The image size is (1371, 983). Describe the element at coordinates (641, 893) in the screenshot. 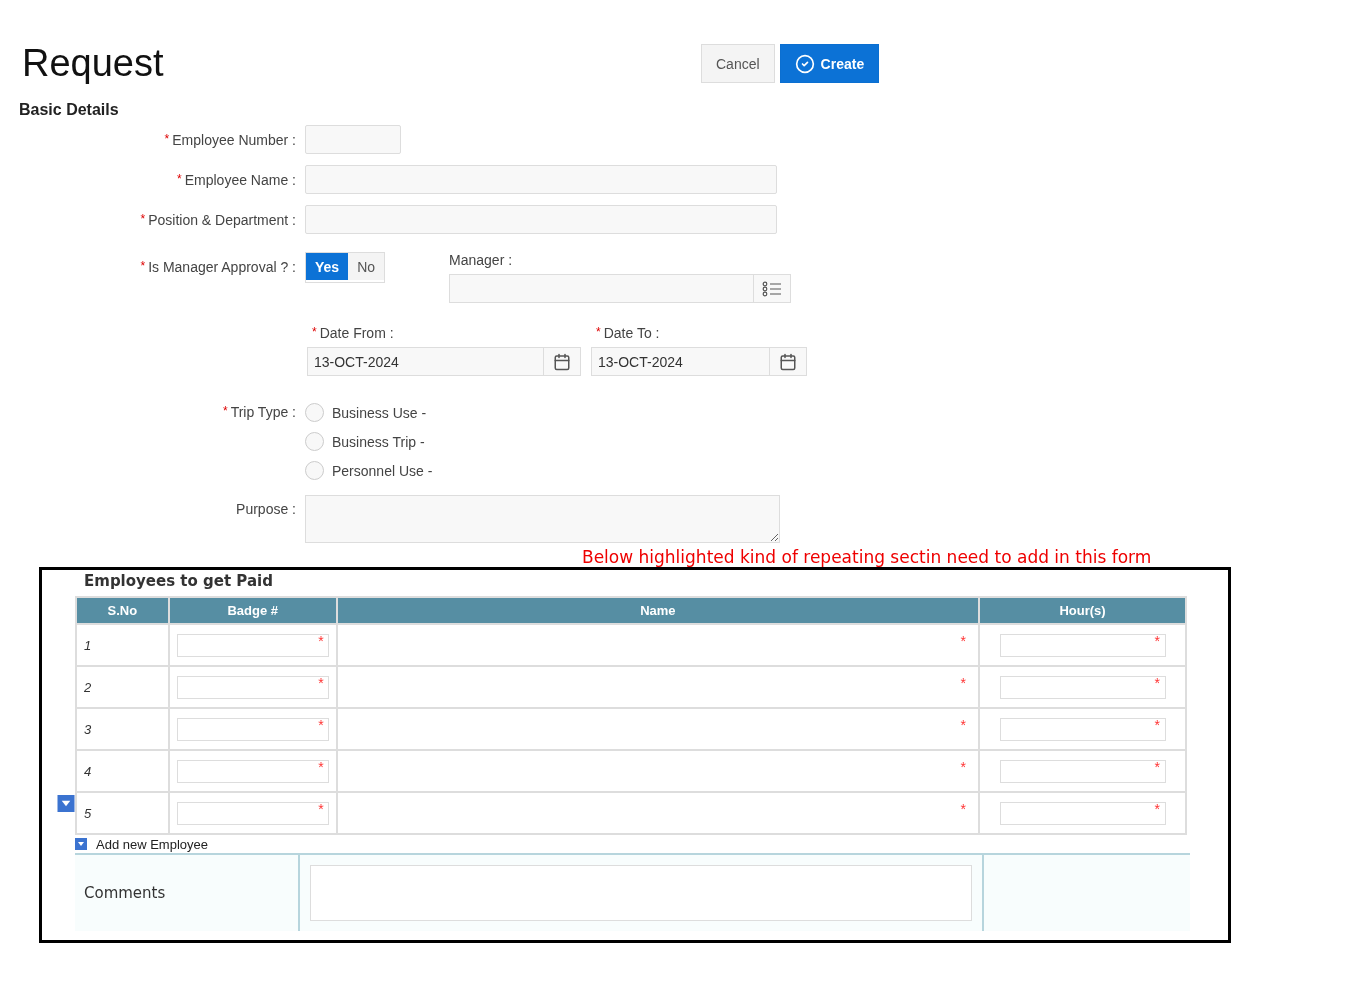

I see `comments-field` at that location.